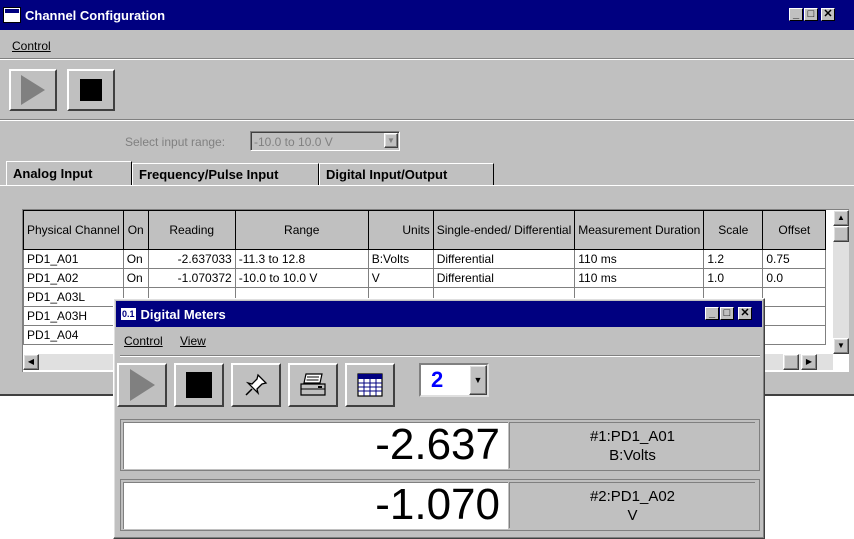 This screenshot has width=854, height=539. I want to click on meter-channel-label: #1:PD1_A01 B:Volts, so click(632, 445).